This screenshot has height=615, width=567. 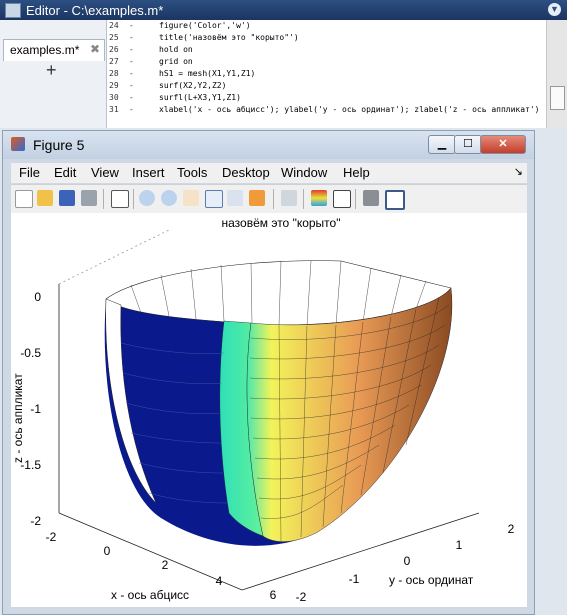 What do you see at coordinates (395, 200) in the screenshot?
I see `show-tools-icon` at bounding box center [395, 200].